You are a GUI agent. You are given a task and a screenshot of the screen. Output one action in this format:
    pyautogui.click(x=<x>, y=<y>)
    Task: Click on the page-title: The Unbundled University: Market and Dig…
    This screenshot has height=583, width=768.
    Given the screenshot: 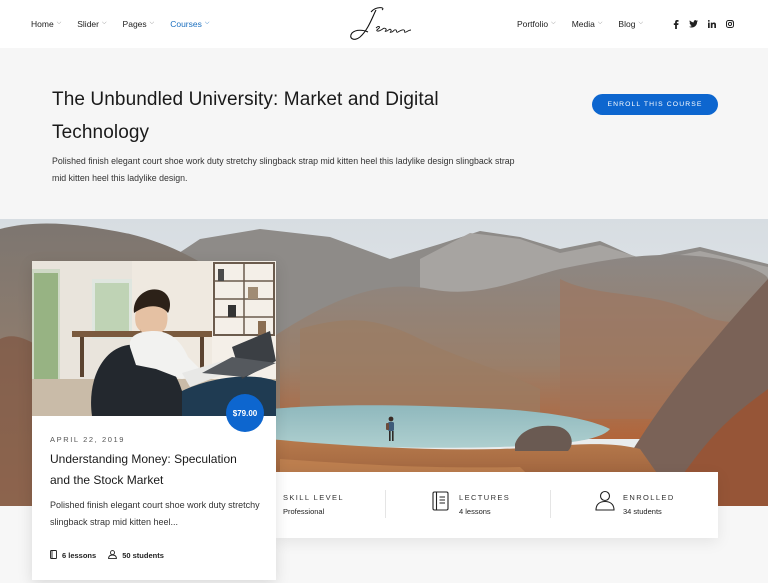 What is the action you would take?
    pyautogui.click(x=245, y=116)
    